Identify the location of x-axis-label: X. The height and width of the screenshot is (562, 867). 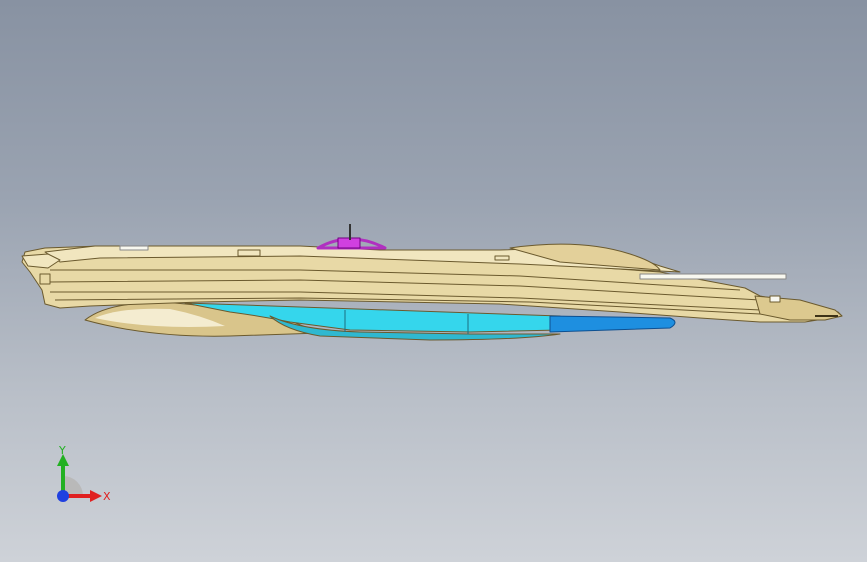
(107, 496).